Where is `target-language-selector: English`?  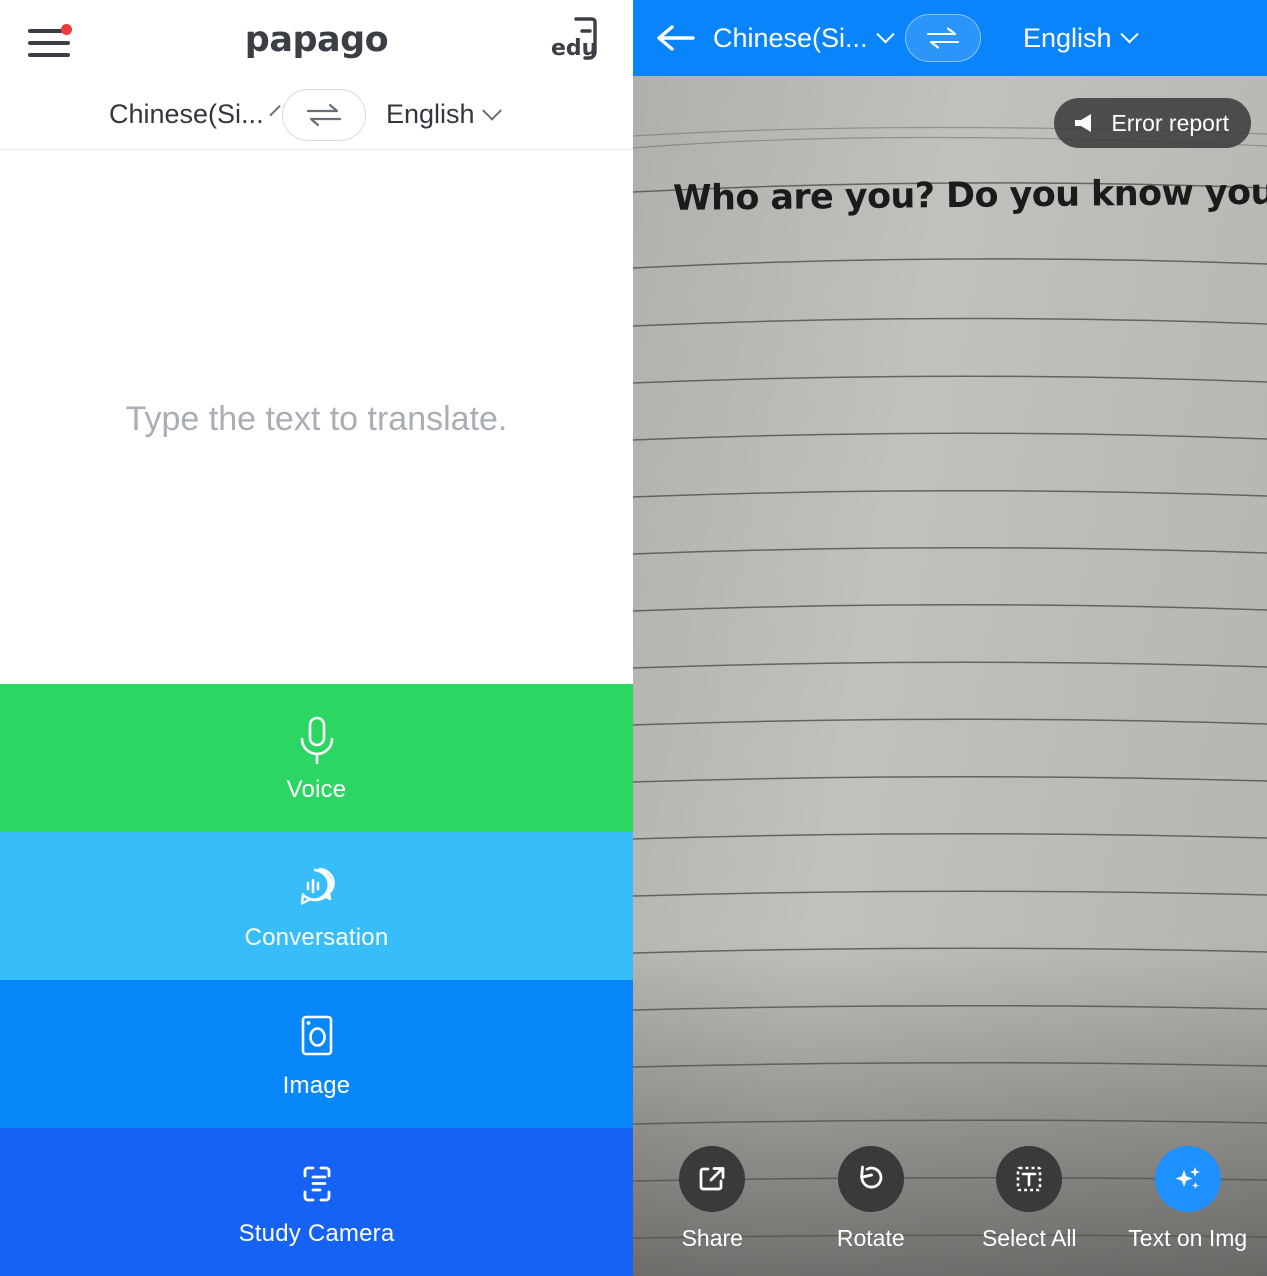 target-language-selector: English is located at coordinates (452, 114).